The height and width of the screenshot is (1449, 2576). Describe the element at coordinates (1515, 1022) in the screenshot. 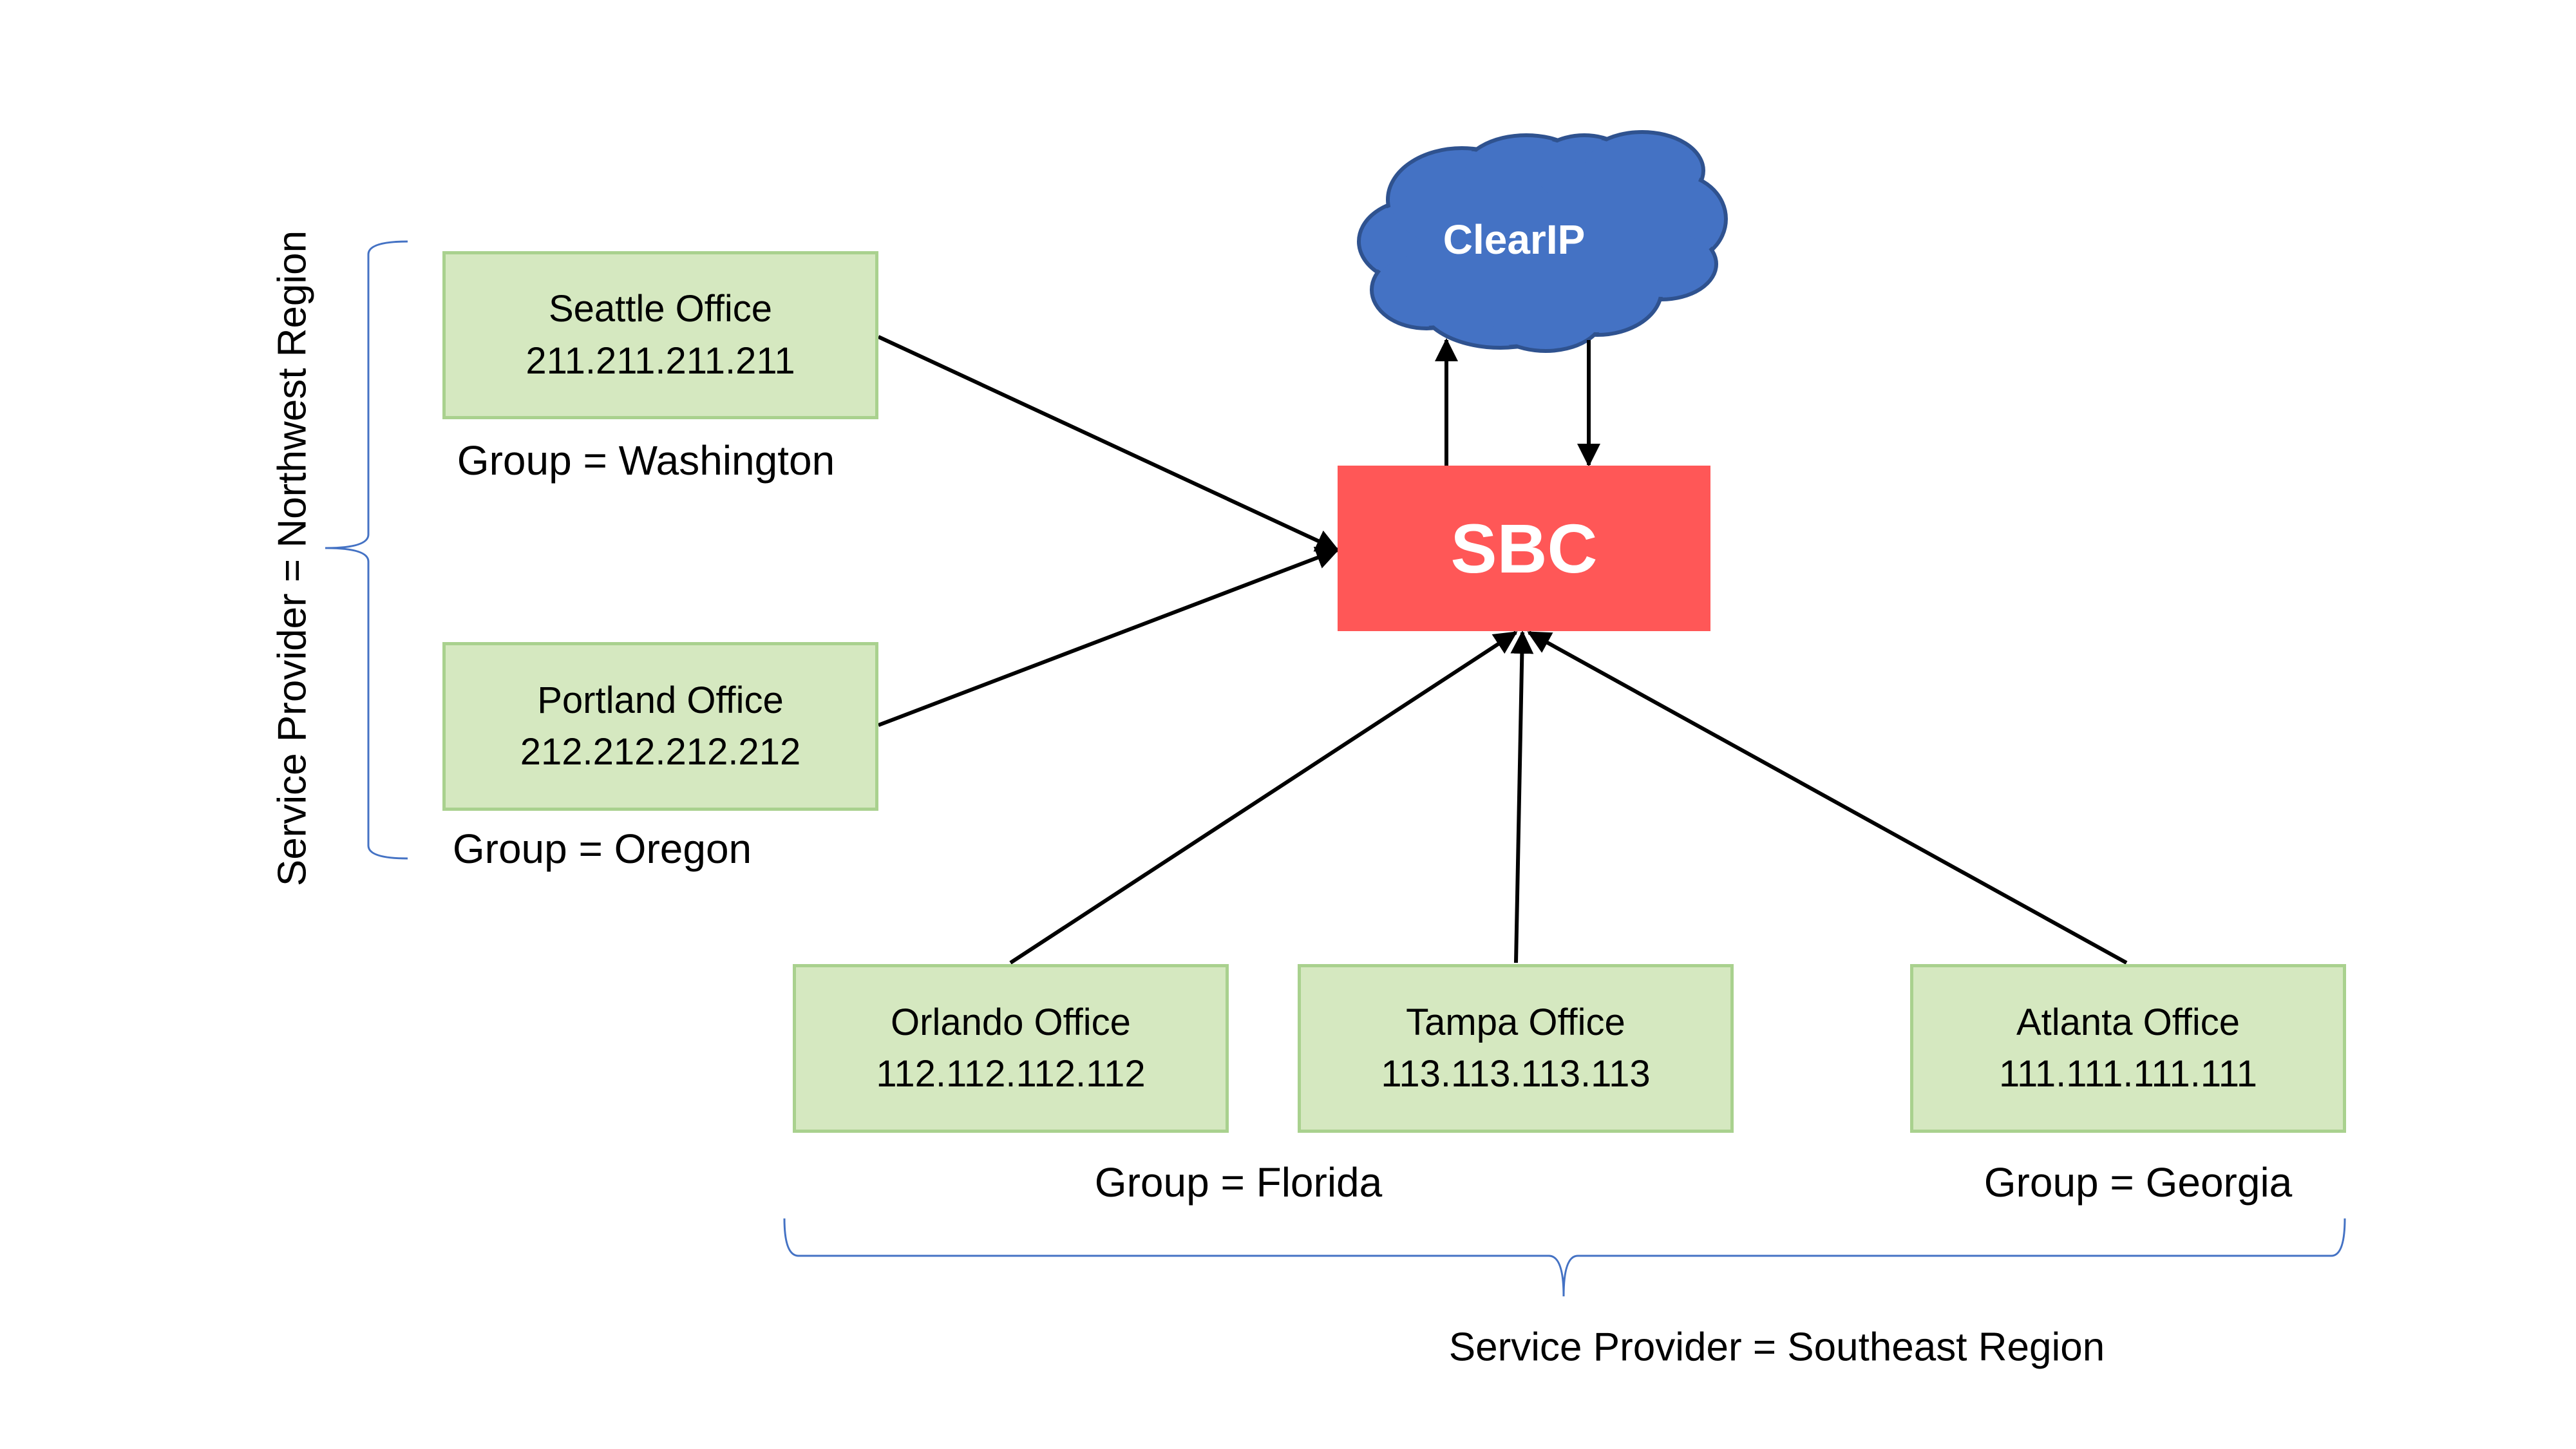

I see `office-name: Tampa Office` at that location.